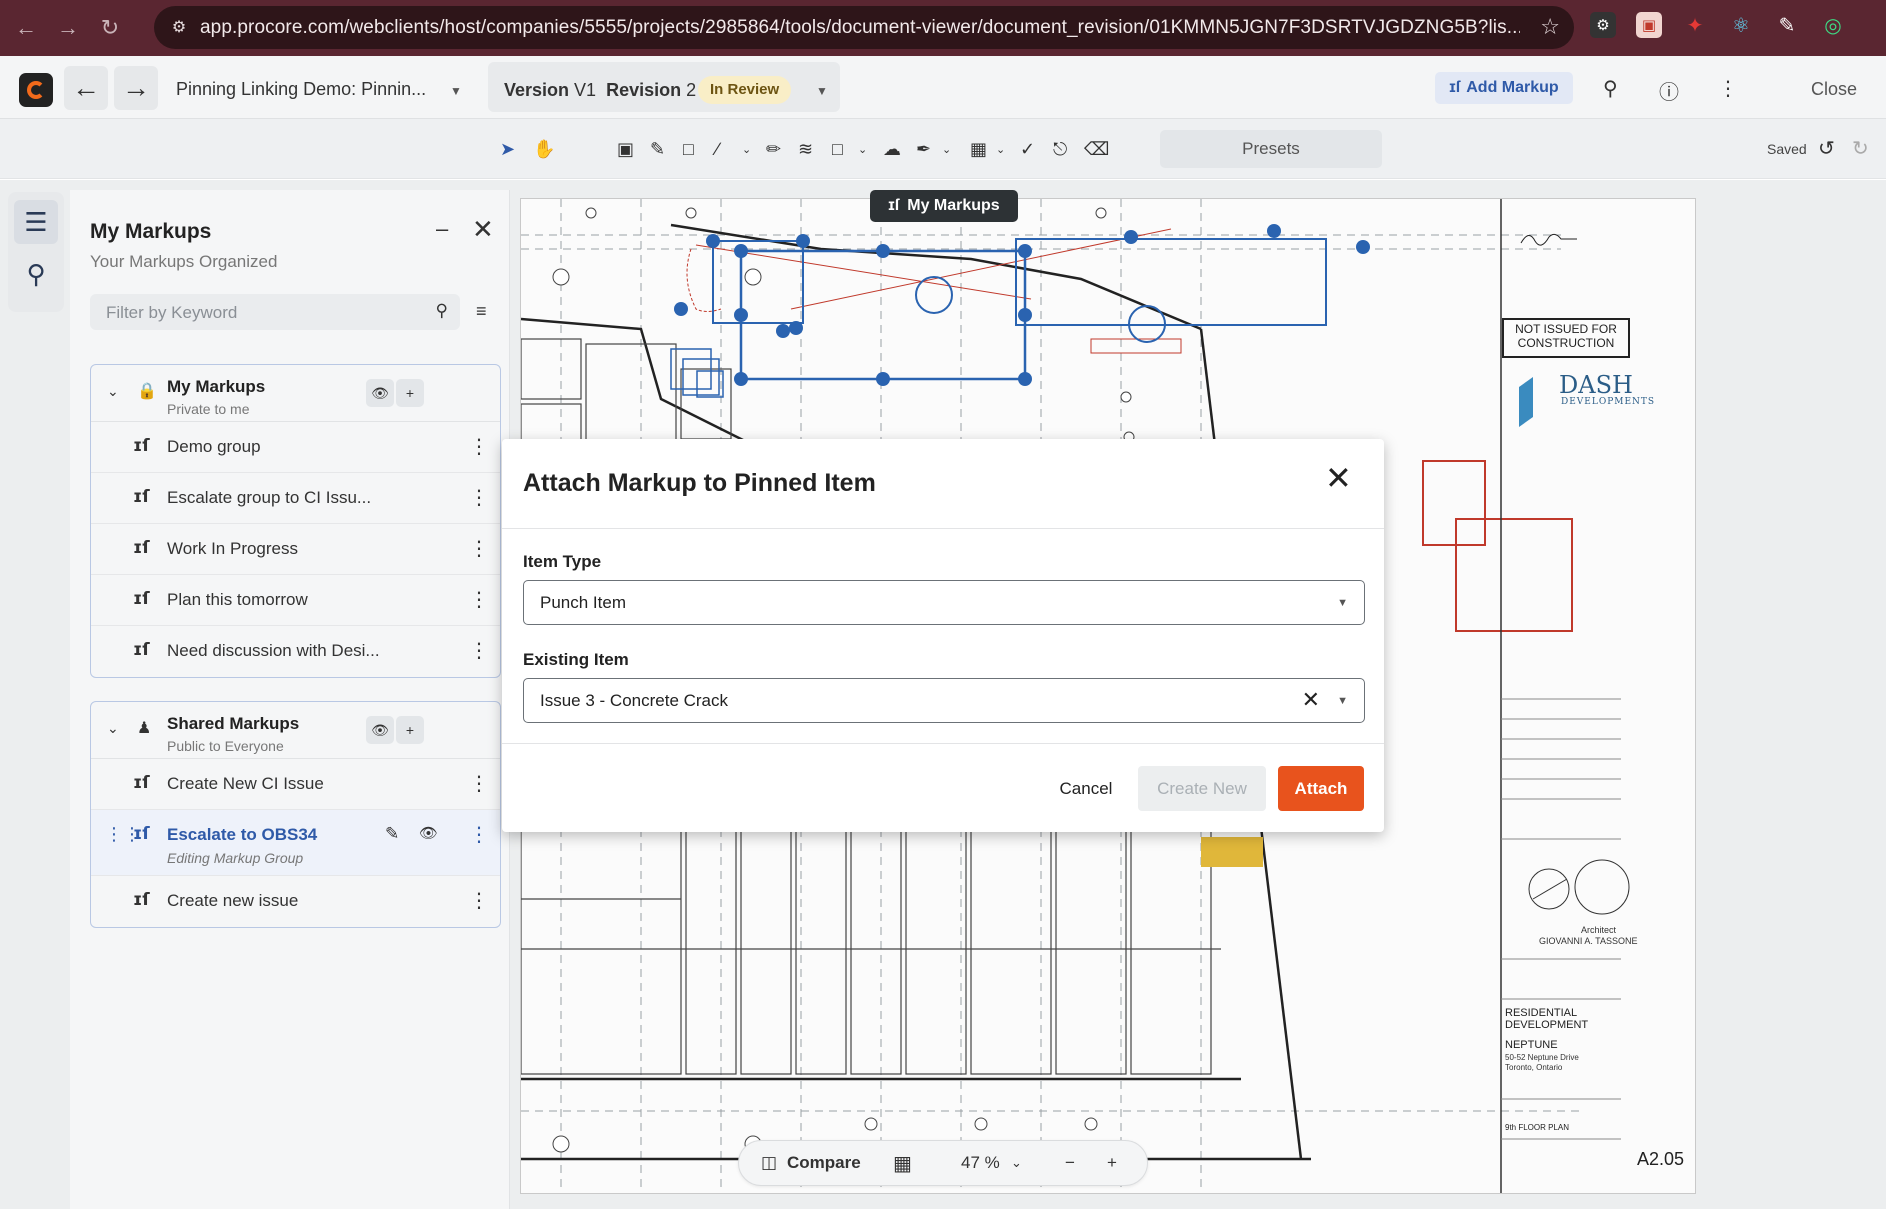 This screenshot has width=1886, height=1209. Describe the element at coordinates (1596, 385) in the screenshot. I see `firm-name: DASH` at that location.